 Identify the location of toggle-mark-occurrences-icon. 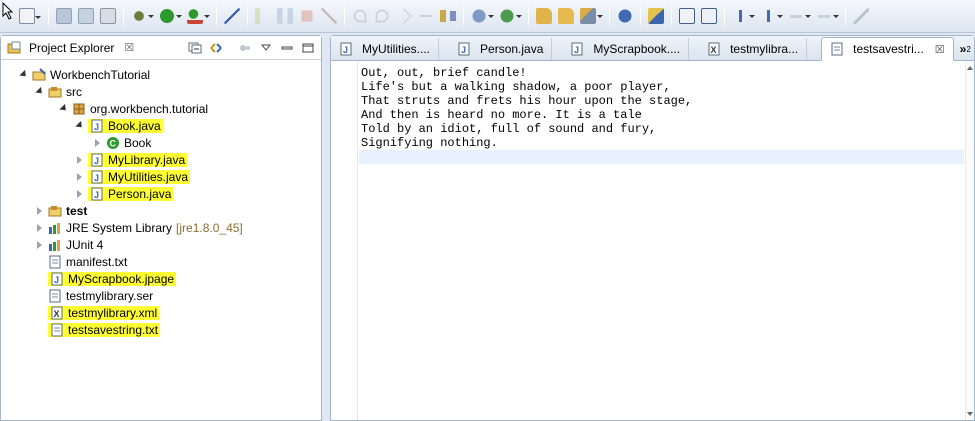
(656, 16).